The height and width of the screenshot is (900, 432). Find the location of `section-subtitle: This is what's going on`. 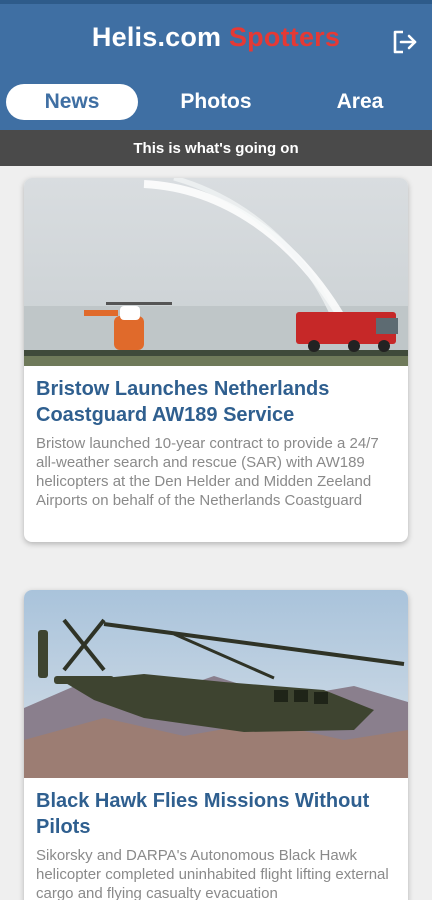

section-subtitle: This is what's going on is located at coordinates (216, 148).